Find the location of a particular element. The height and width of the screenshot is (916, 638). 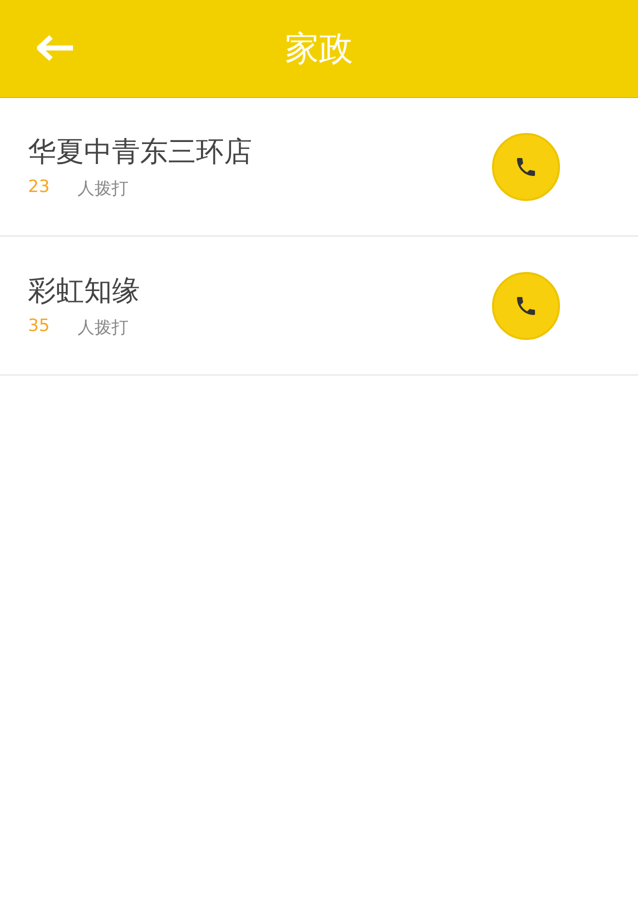

call-count: 23 is located at coordinates (39, 188).